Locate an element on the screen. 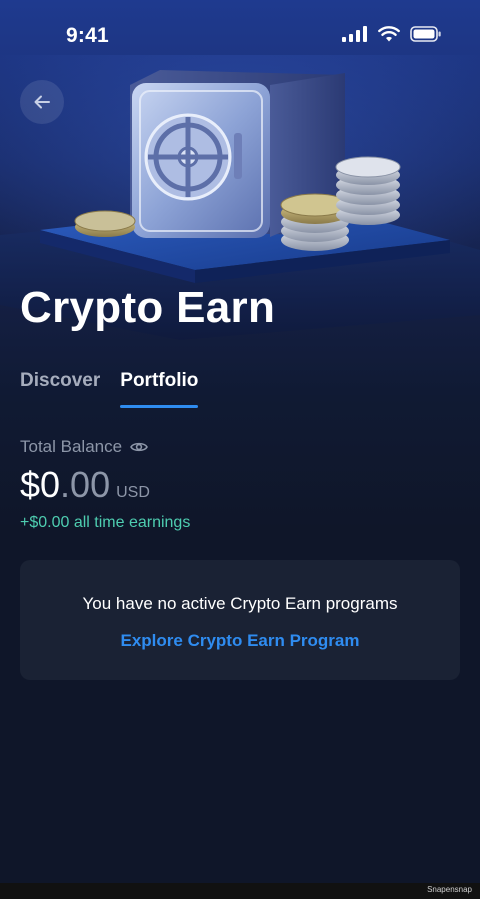 The width and height of the screenshot is (480, 899). back-button is located at coordinates (42, 102).